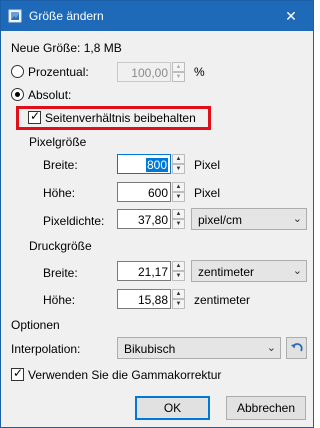 The height and width of the screenshot is (428, 320). What do you see at coordinates (34, 116) in the screenshot?
I see `aspect-checkbox: ✓` at bounding box center [34, 116].